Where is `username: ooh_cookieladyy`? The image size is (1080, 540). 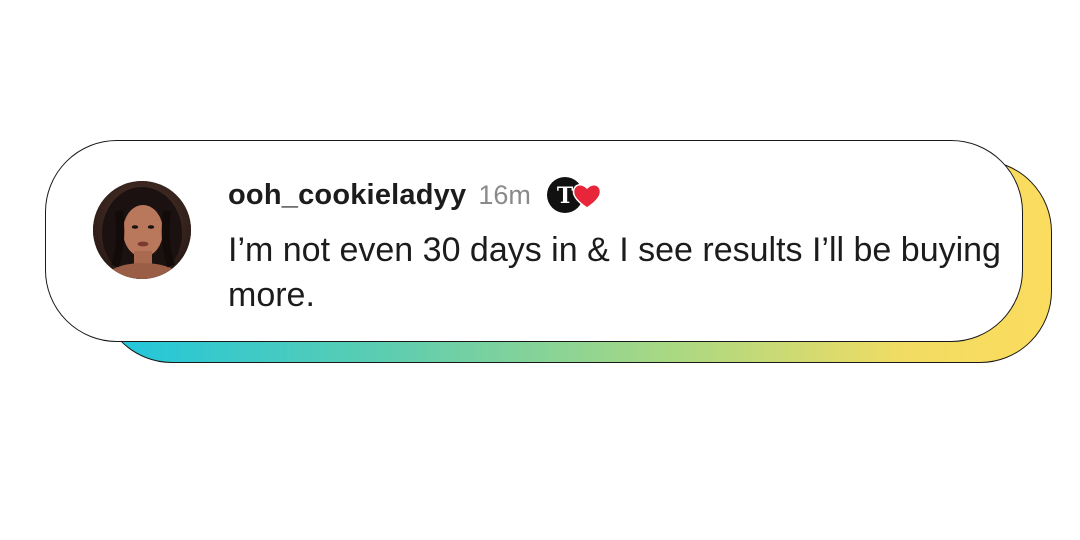
username: ooh_cookieladyy is located at coordinates (347, 195).